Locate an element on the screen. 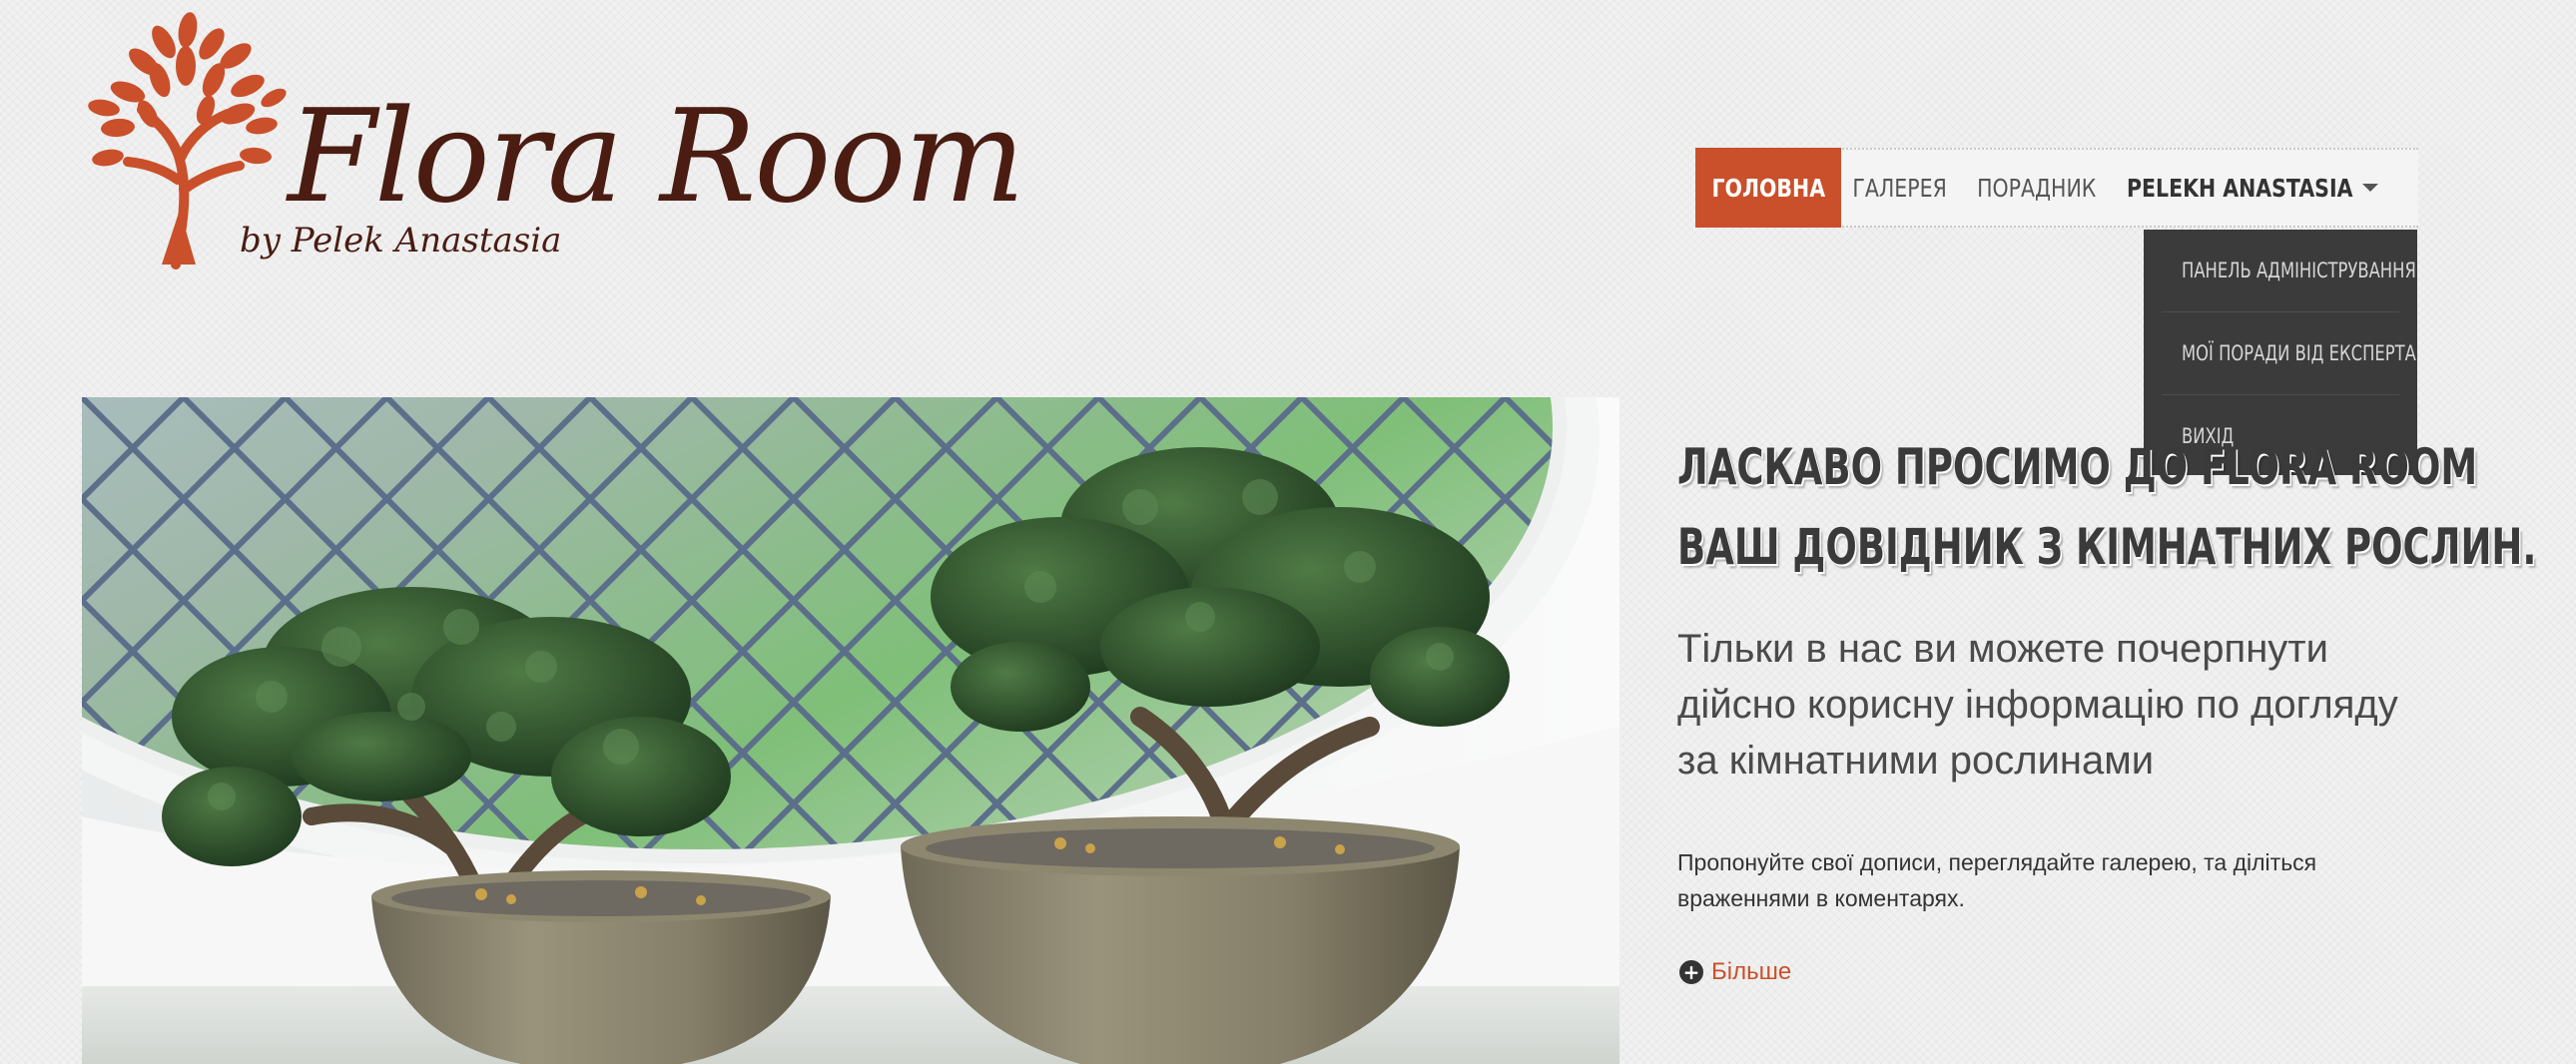 The width and height of the screenshot is (2576, 1064). chevron-down-icon is located at coordinates (2370, 188).